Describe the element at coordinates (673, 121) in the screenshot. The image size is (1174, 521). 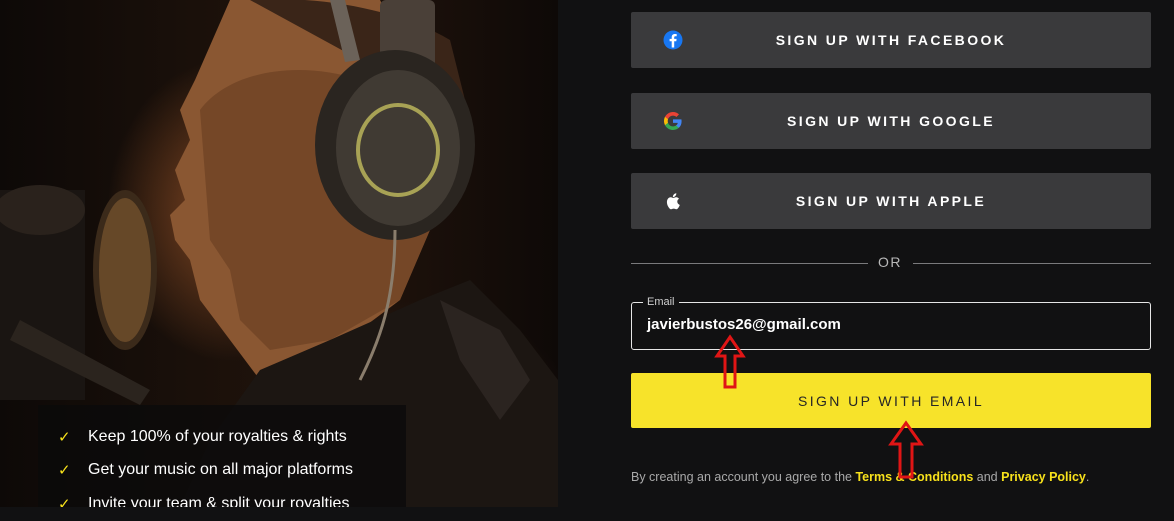
I see `google-icon` at that location.